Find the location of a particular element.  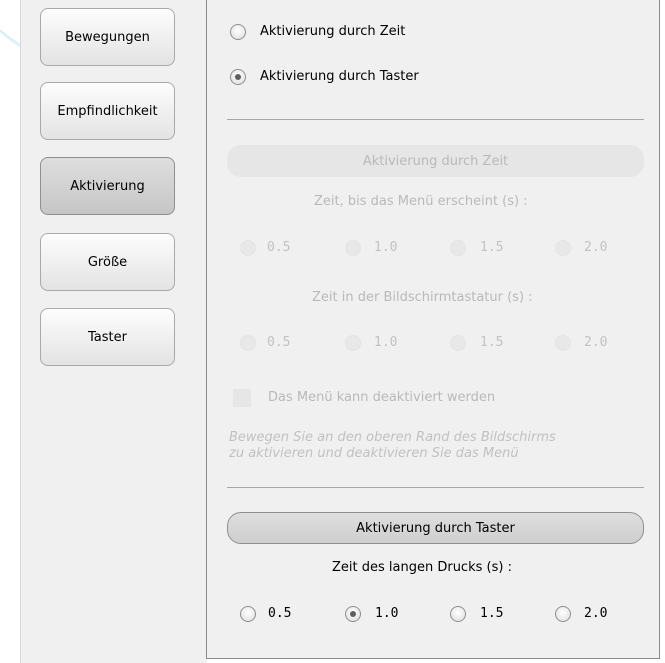

nav-button-empfindlichkeit: Empfindlichkeit is located at coordinates (107, 111).